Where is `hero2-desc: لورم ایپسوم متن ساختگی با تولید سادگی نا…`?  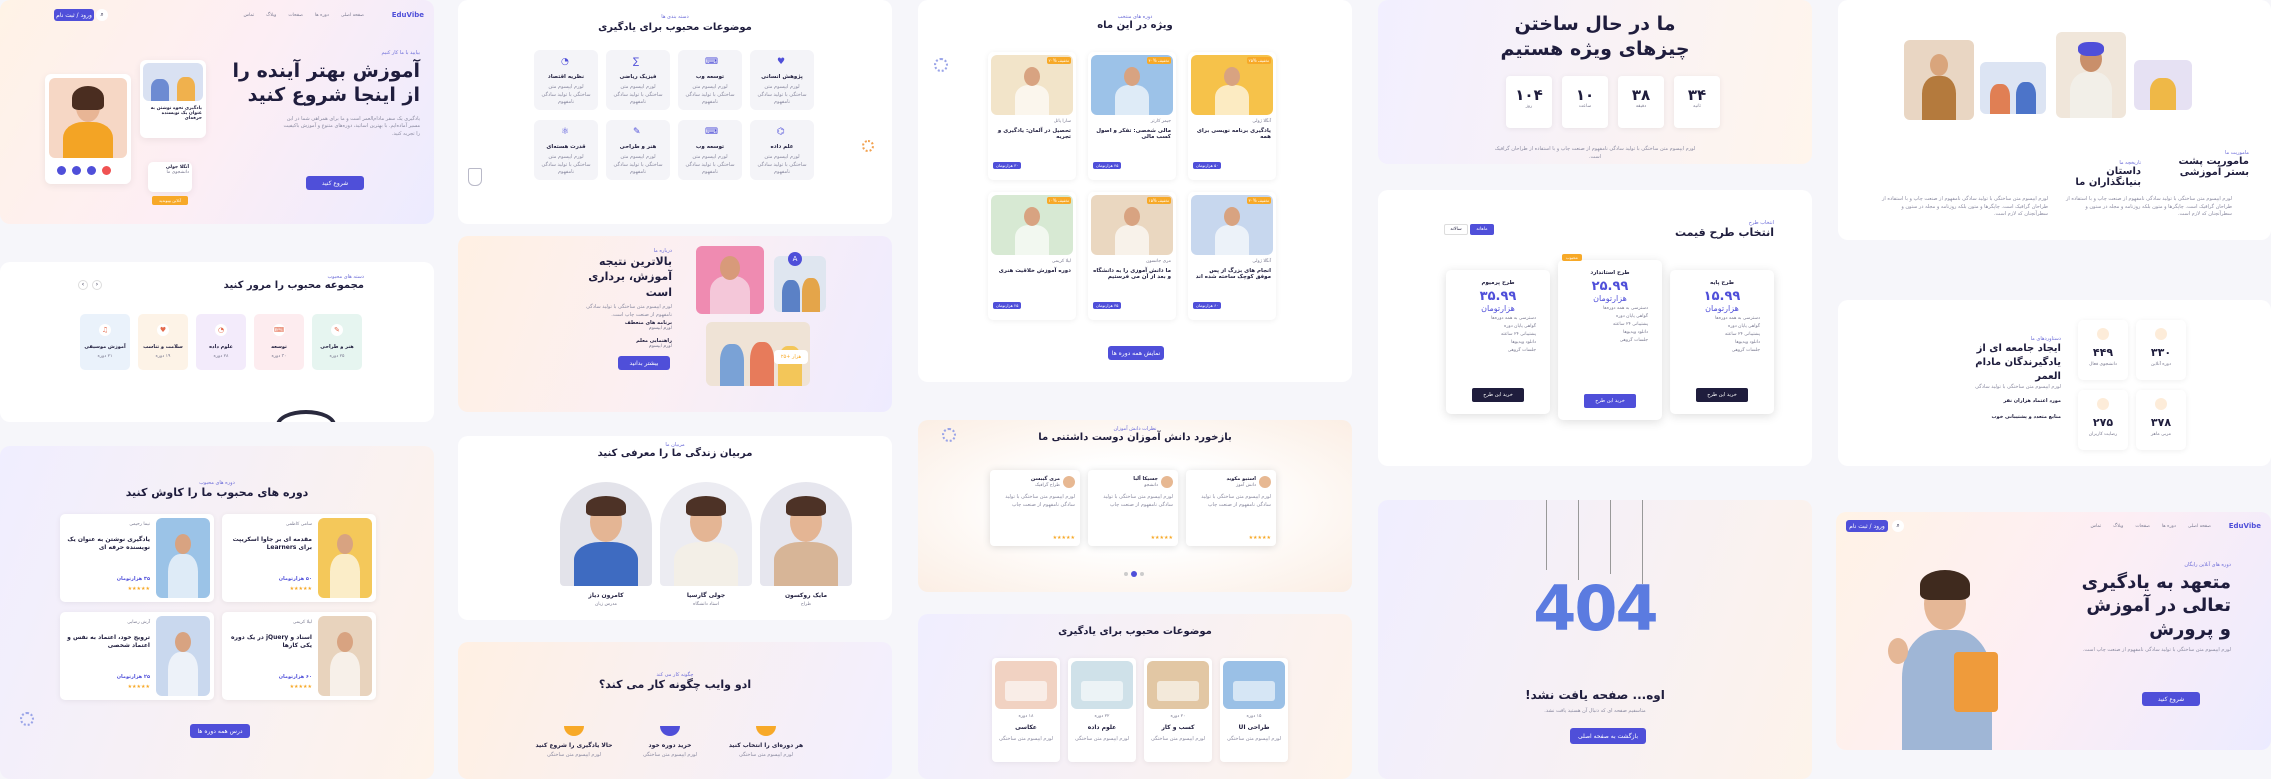
hero2-desc: لورم ایپسوم متن ساختگی با تولید سادگی نا… is located at coordinates (2156, 650).